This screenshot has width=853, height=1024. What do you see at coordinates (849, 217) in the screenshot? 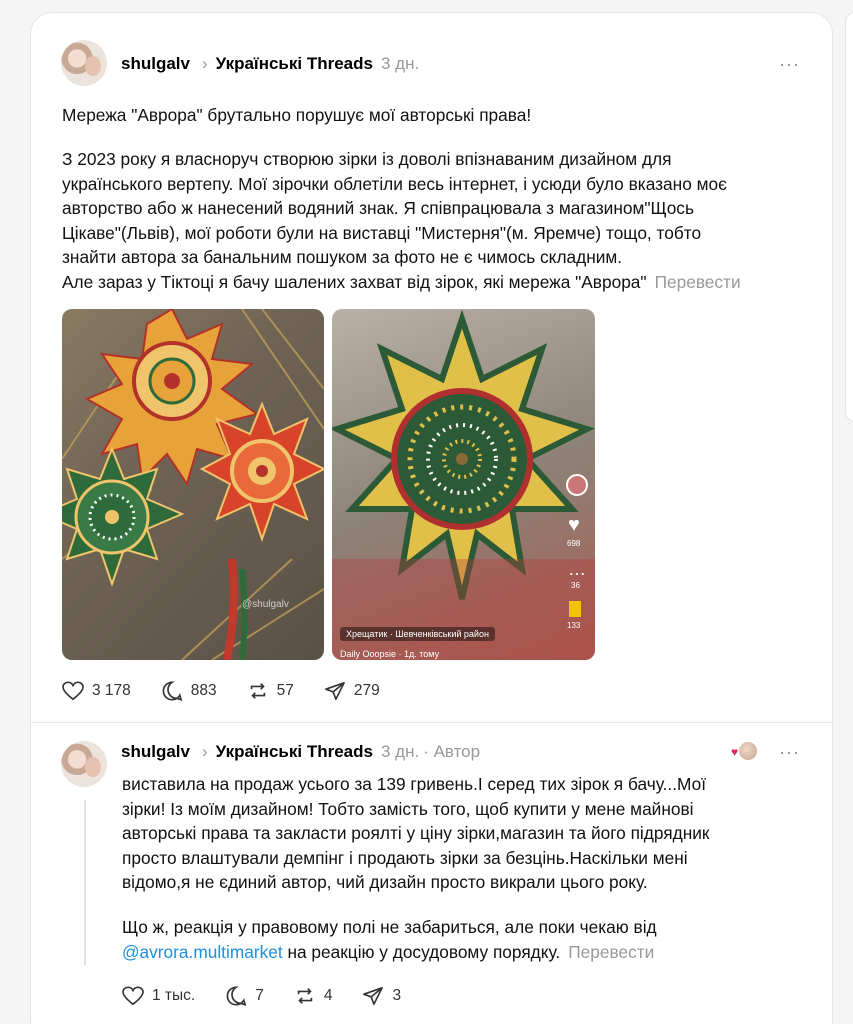
I see `side-panel-edge` at bounding box center [849, 217].